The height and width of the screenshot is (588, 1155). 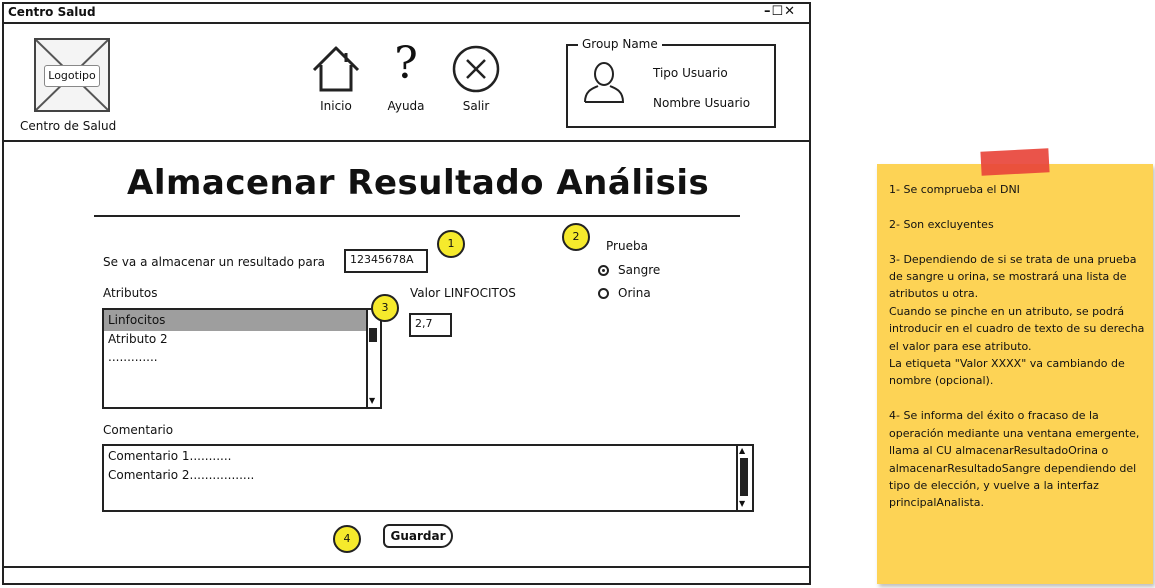 What do you see at coordinates (620, 44) in the screenshot?
I see `group-title: Group Name` at bounding box center [620, 44].